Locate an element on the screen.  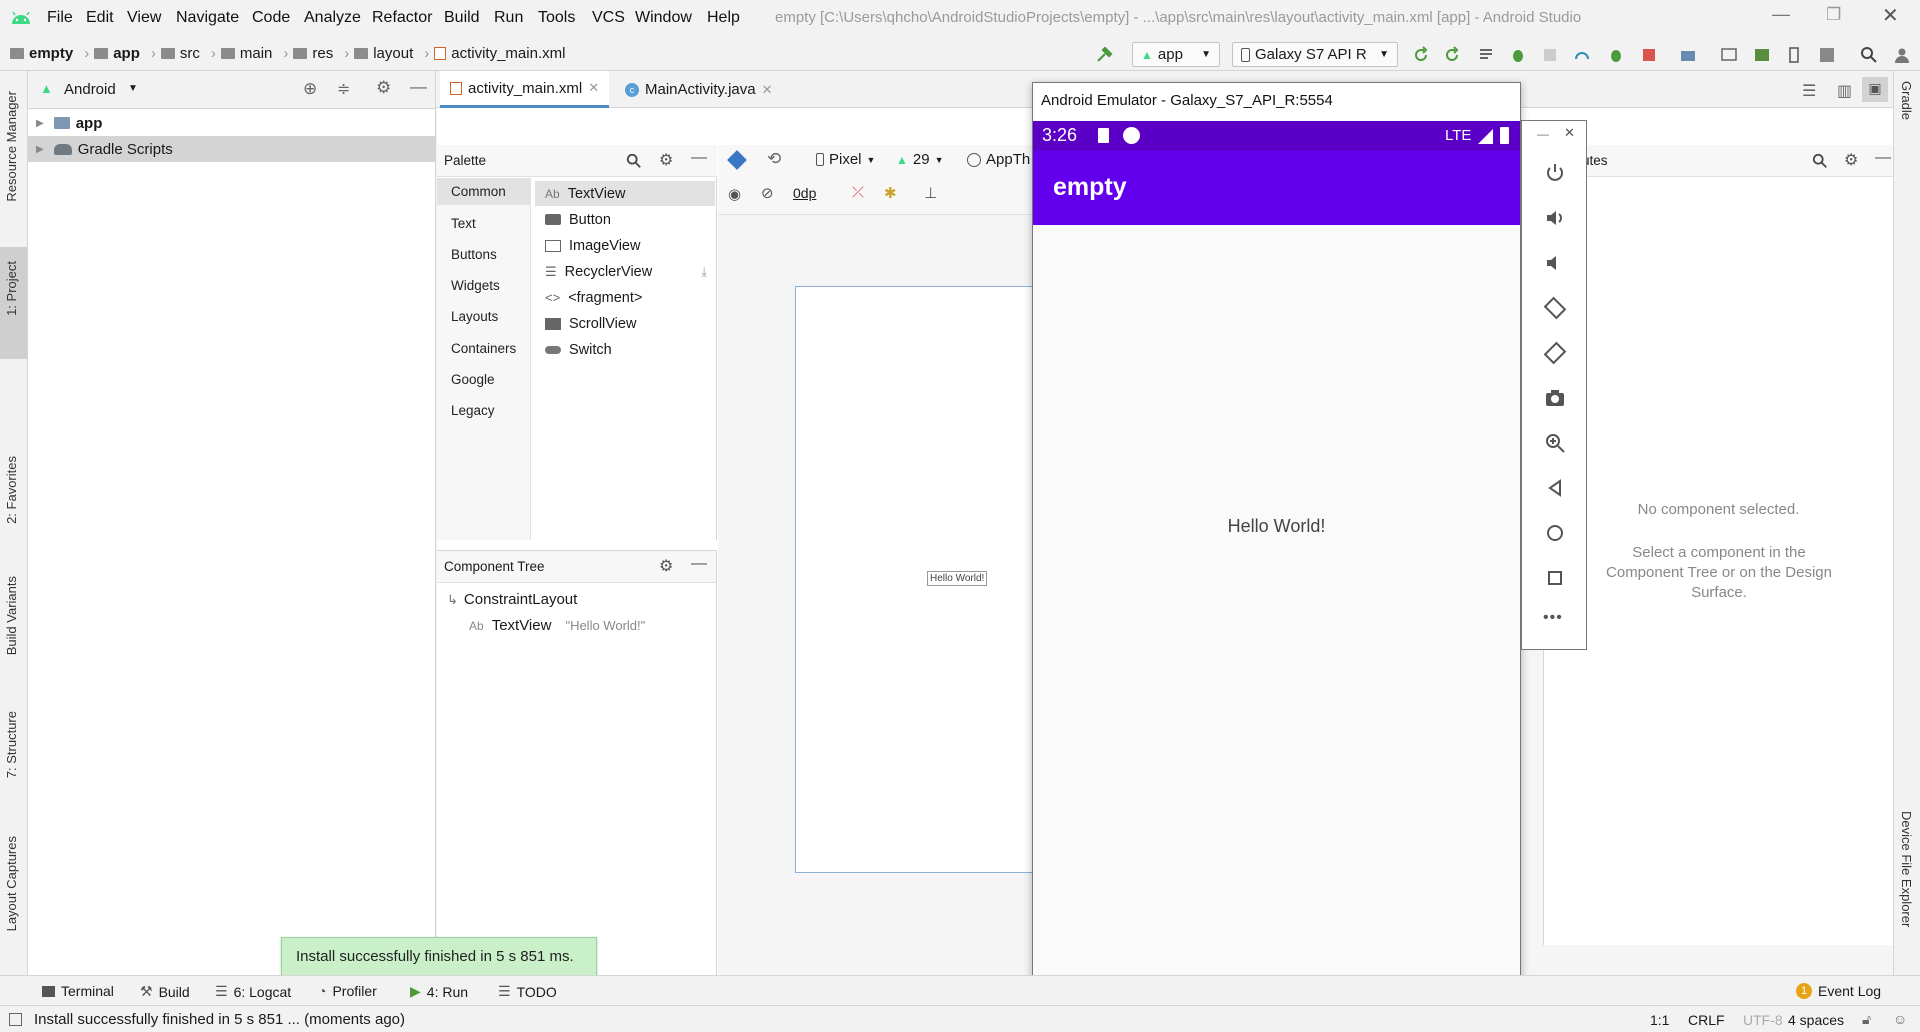
design-view-icon: ▣ is located at coordinates (1875, 89).